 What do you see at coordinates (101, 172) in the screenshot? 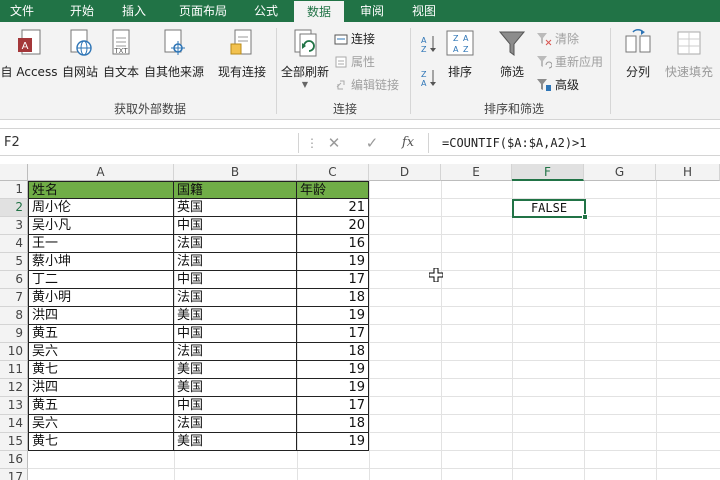
I see `column-header-a: A` at bounding box center [101, 172].